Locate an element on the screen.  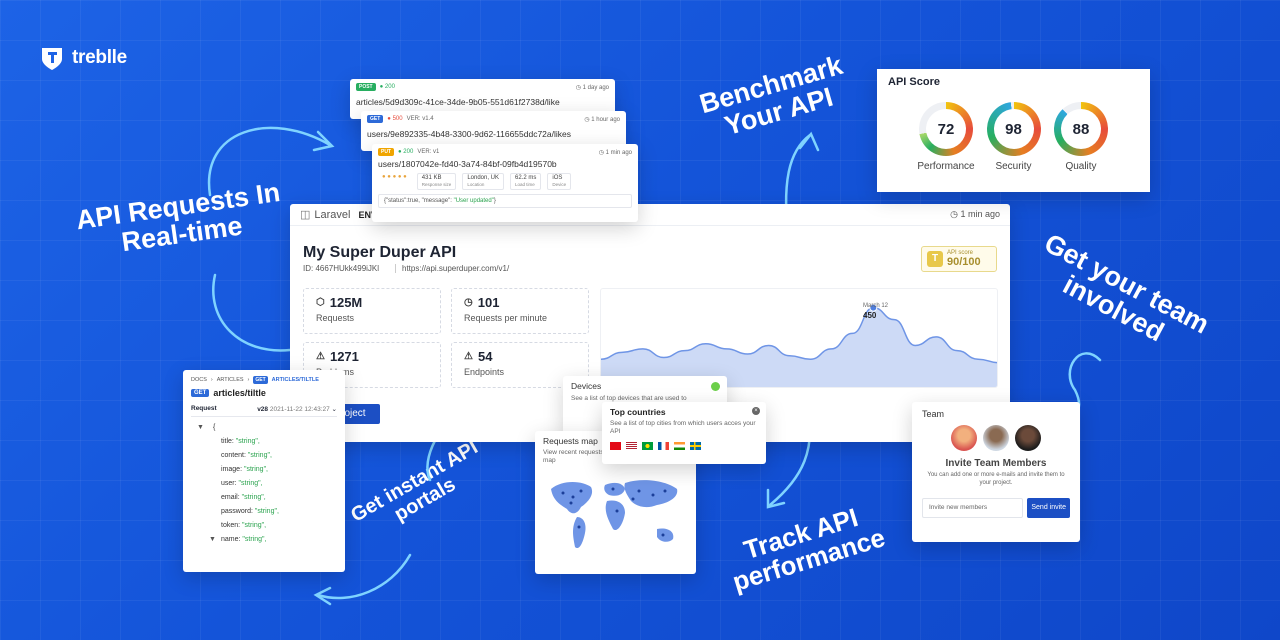
flag-sweden-icon is located at coordinates (695, 445).